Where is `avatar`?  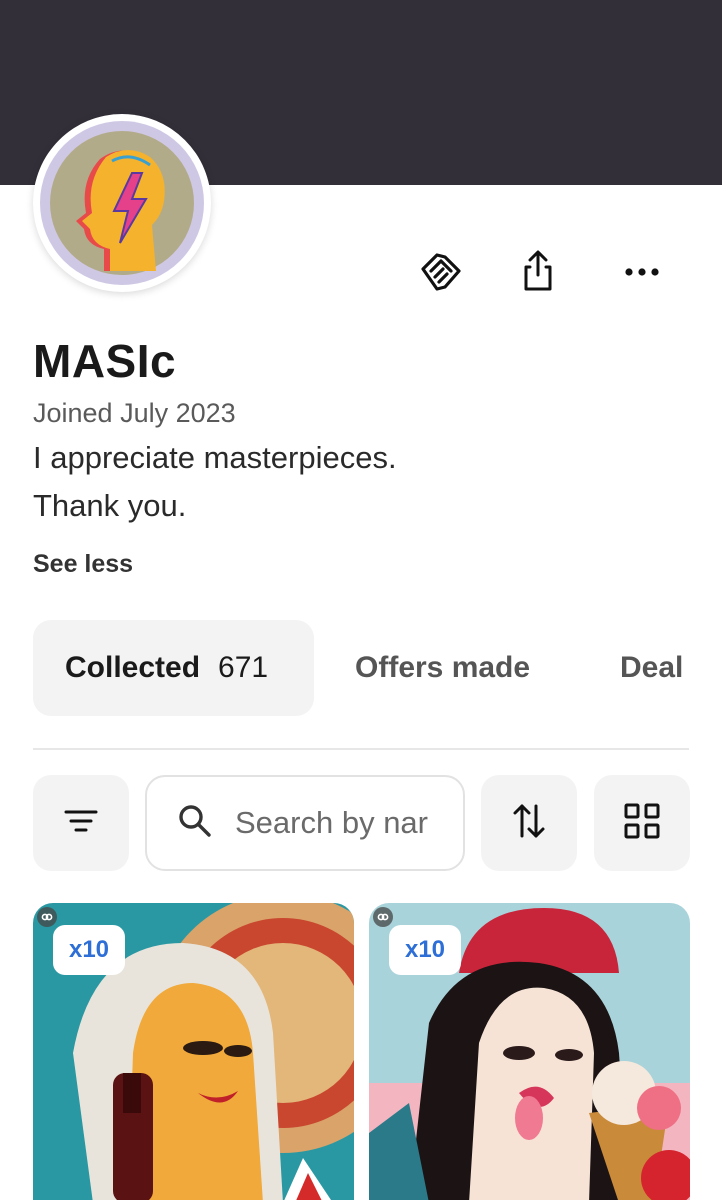
avatar is located at coordinates (122, 203).